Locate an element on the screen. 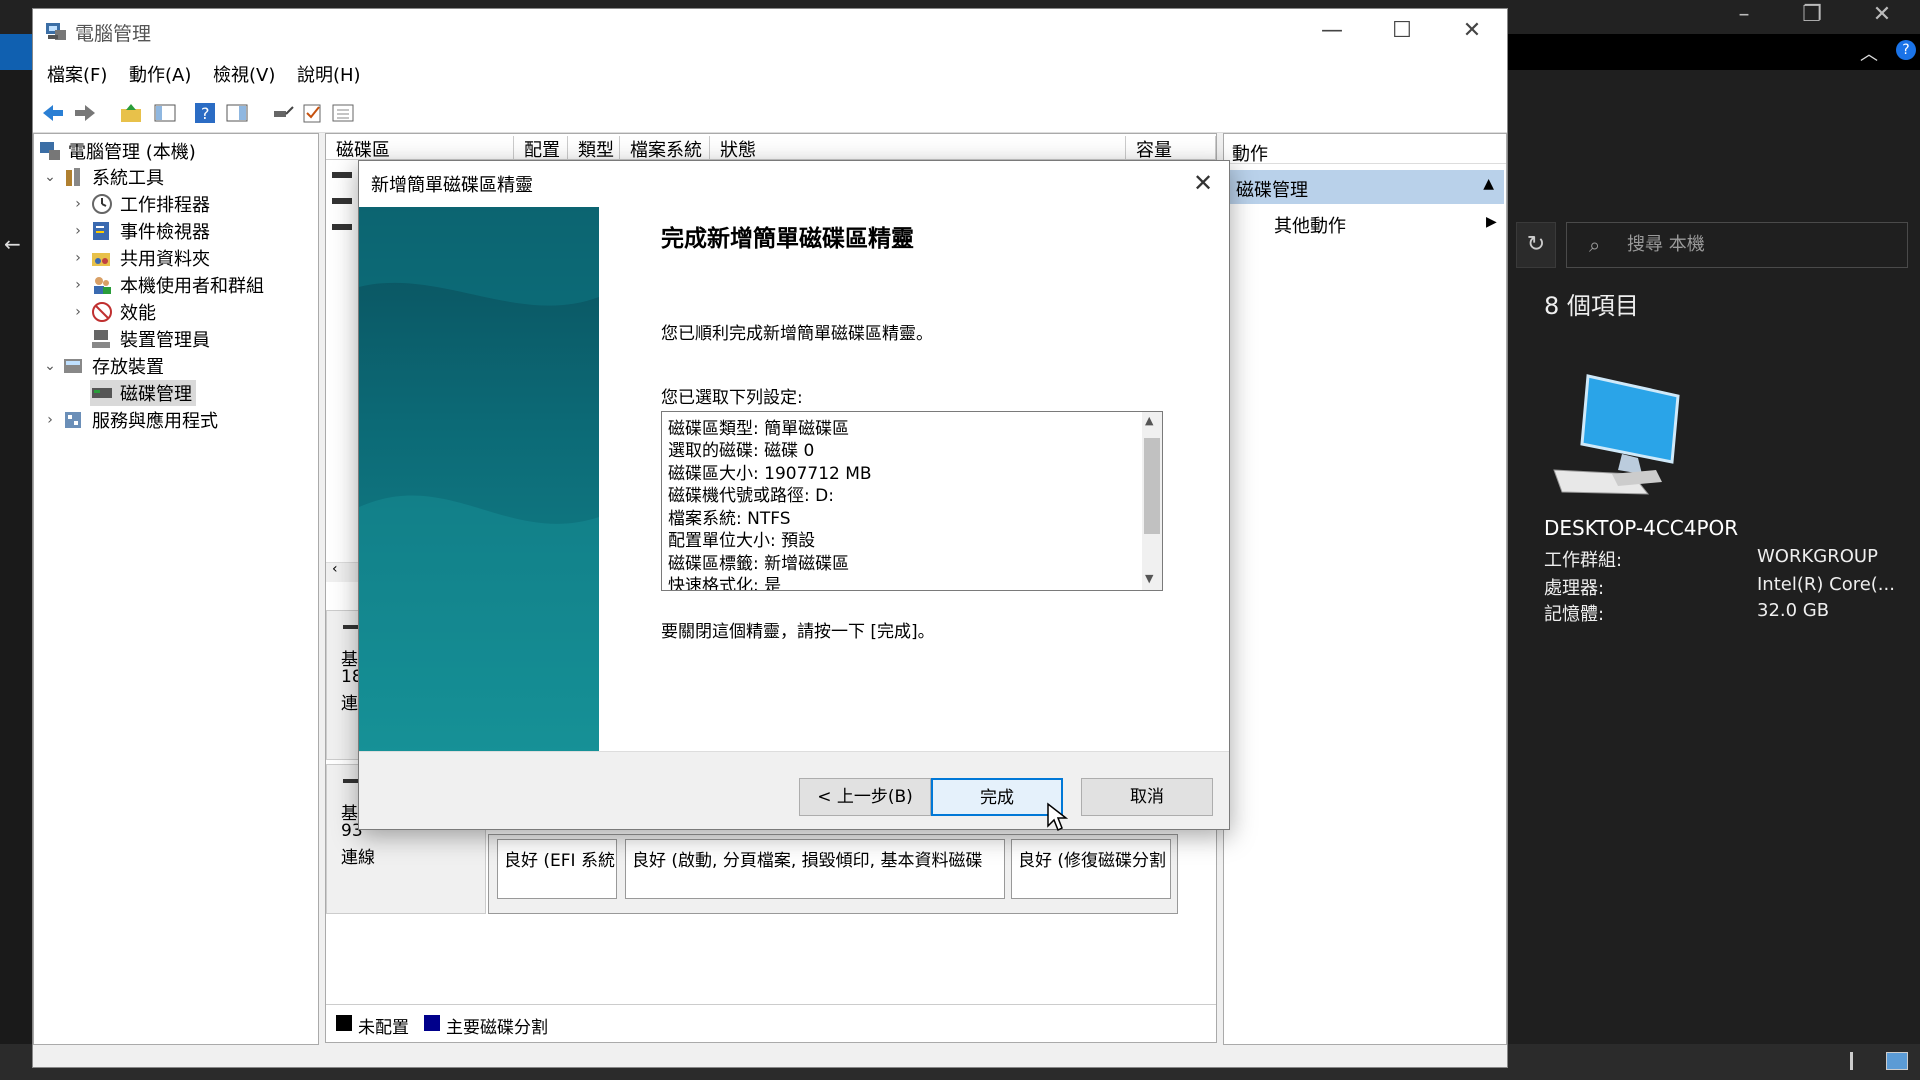 This screenshot has height=1080, width=1920. connect-icon is located at coordinates (283, 113).